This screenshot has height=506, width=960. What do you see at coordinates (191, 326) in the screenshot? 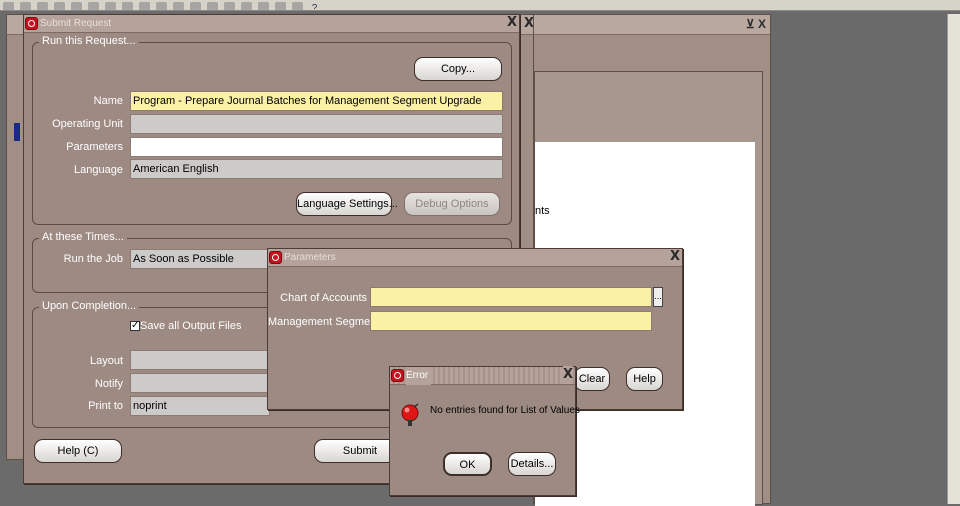
I see `save-output-label: Save all Output Files` at bounding box center [191, 326].